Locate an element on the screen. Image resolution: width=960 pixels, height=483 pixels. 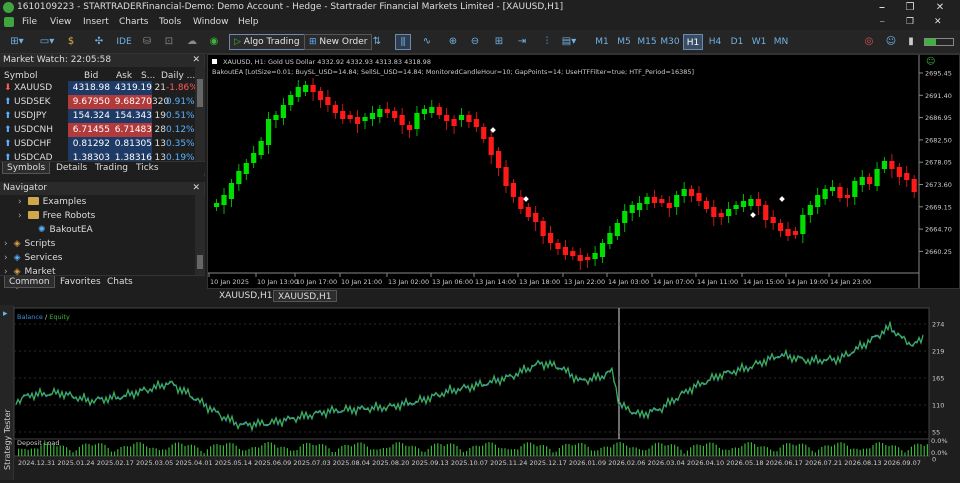
tester-y-label: 219 is located at coordinates (938, 352).